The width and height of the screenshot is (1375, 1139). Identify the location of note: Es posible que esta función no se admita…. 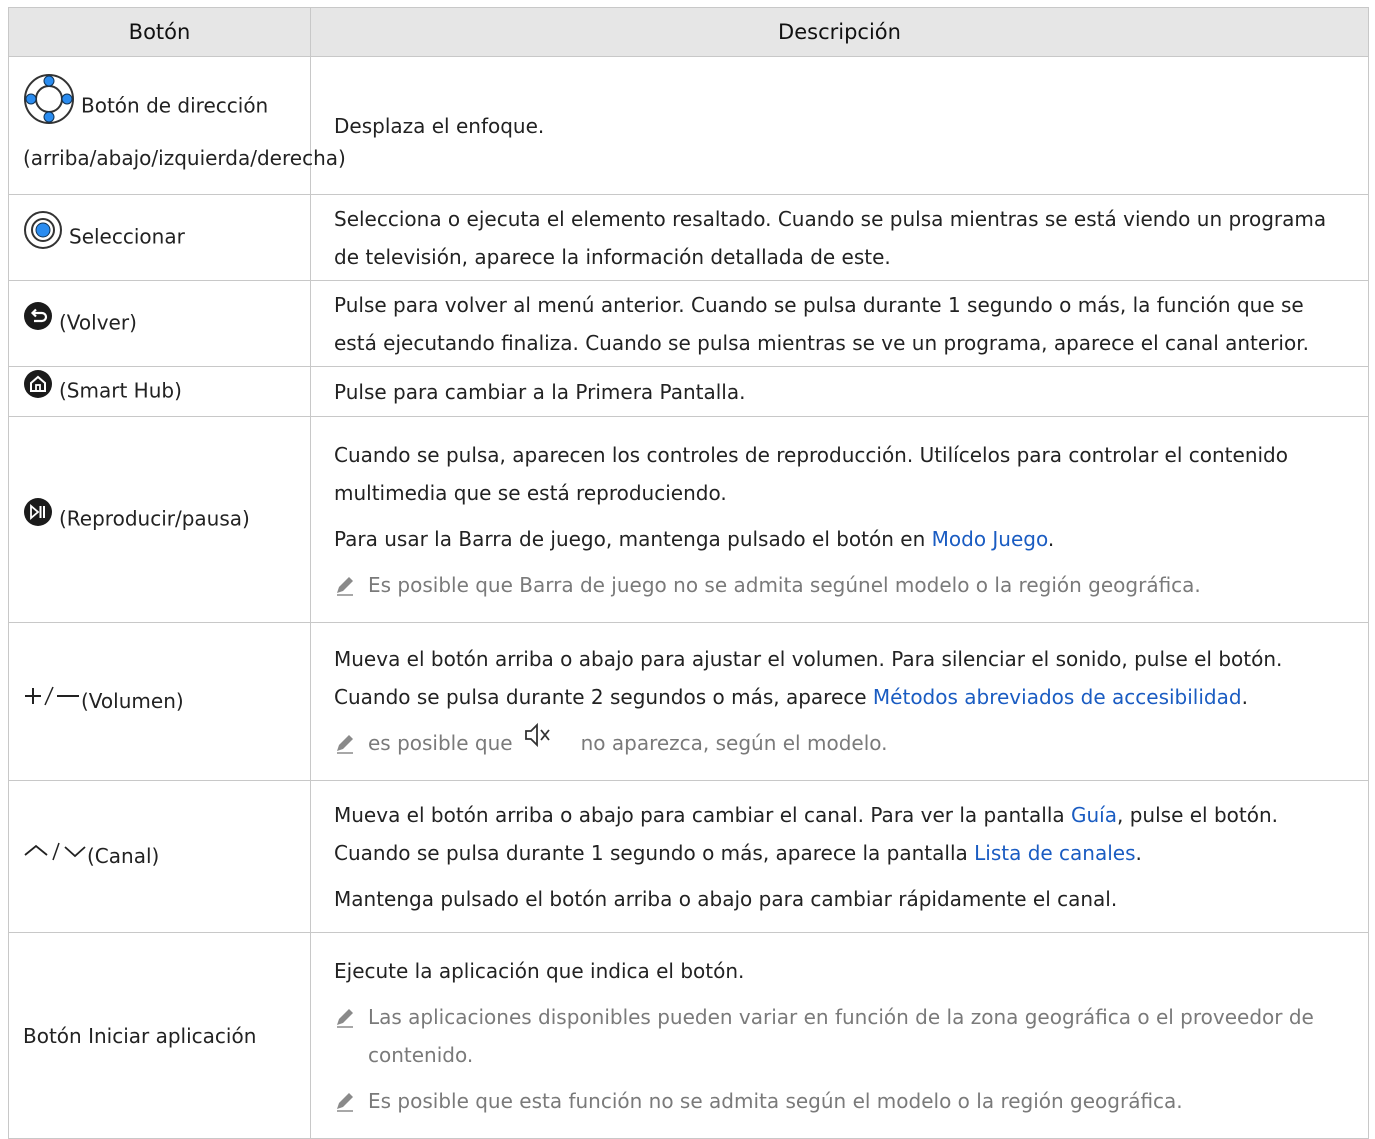
(843, 1101).